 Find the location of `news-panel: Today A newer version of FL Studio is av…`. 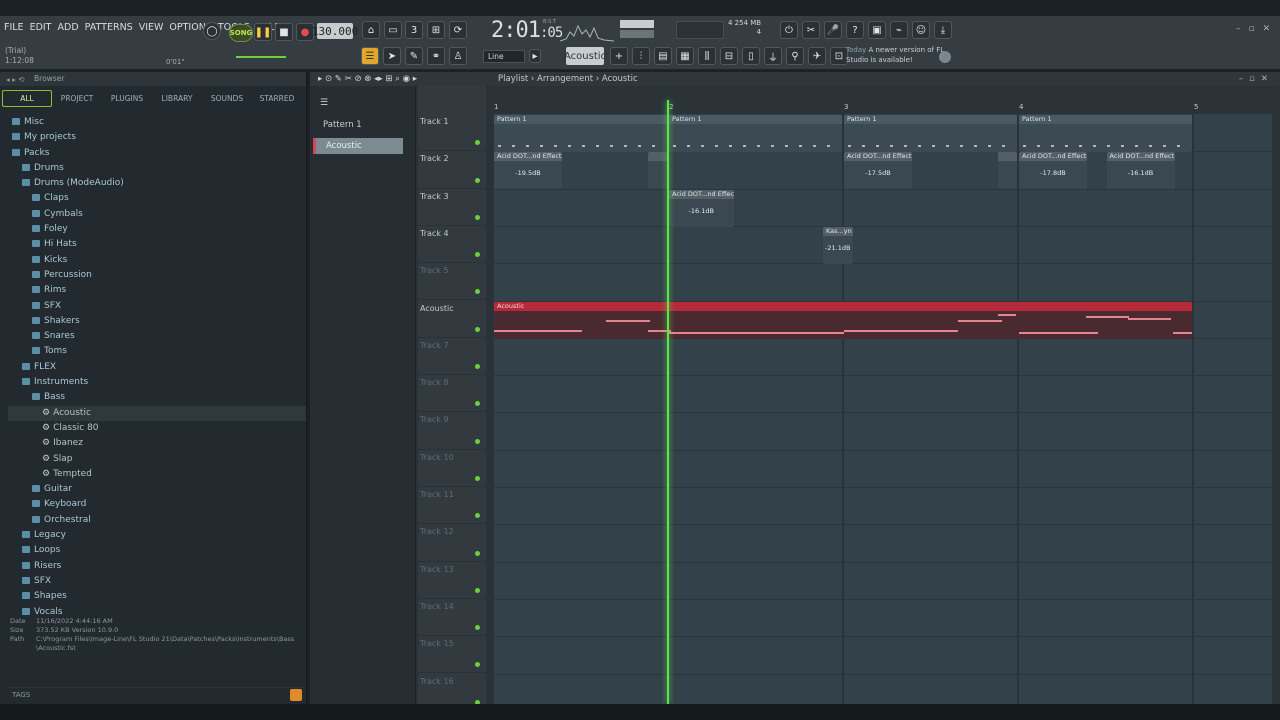

news-panel: Today A newer version of FL Studio is av… is located at coordinates (898, 56).